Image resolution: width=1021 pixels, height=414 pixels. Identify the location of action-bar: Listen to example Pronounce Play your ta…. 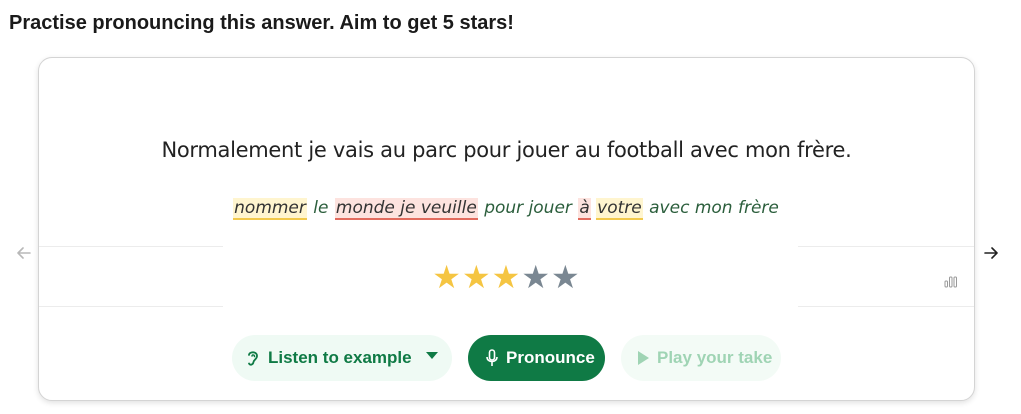
(506, 359).